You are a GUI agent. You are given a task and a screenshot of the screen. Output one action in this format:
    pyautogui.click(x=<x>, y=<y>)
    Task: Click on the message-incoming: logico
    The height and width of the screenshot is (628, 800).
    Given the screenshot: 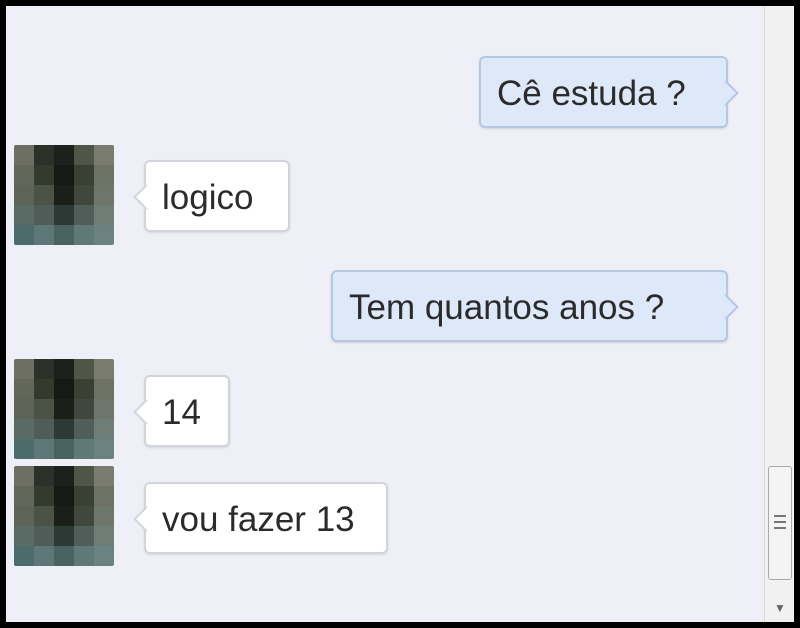 What is the action you would take?
    pyautogui.click(x=211, y=196)
    